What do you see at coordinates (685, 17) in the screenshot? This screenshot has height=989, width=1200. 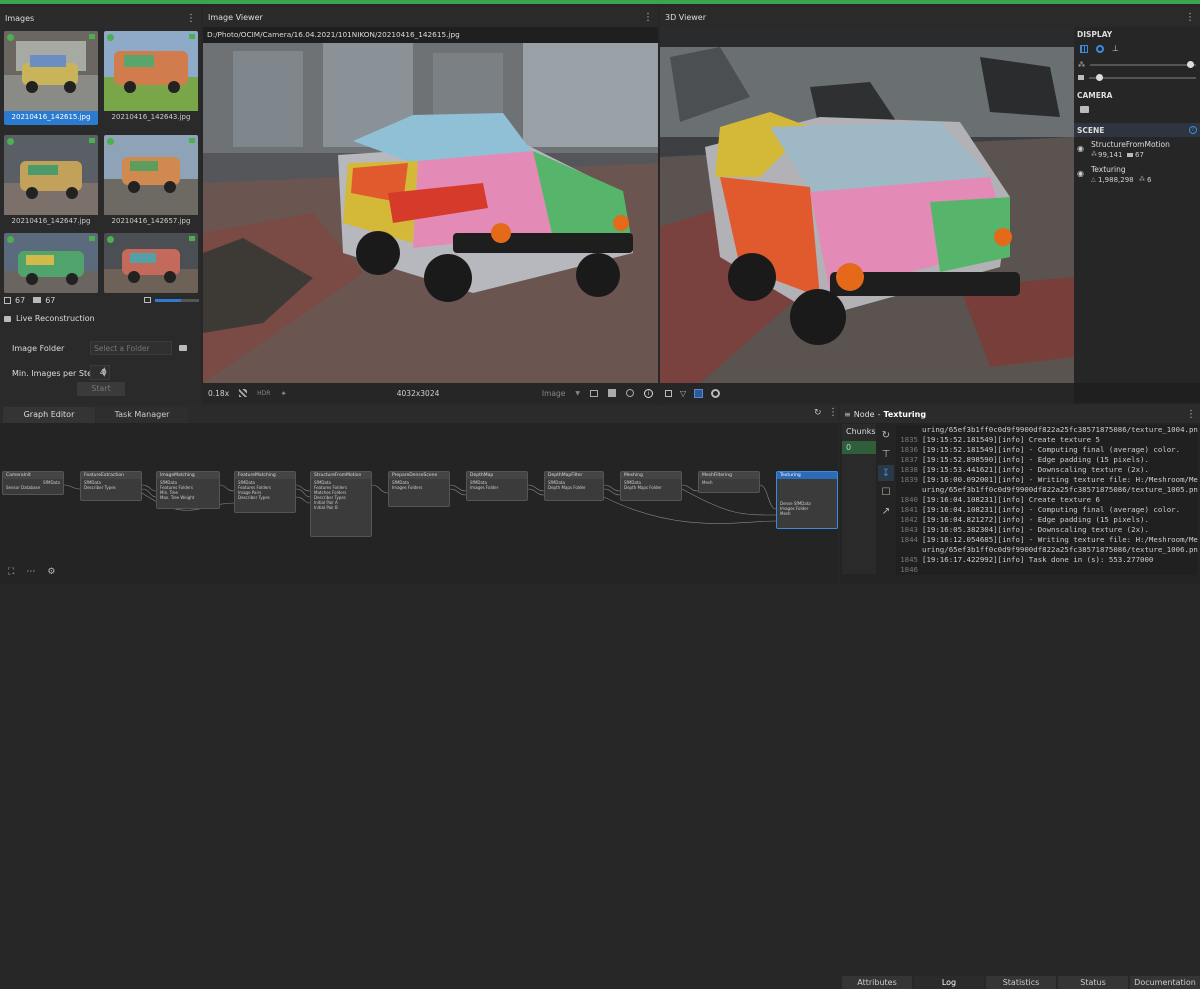 I see `viewer-3d-title: 3D Viewer` at bounding box center [685, 17].